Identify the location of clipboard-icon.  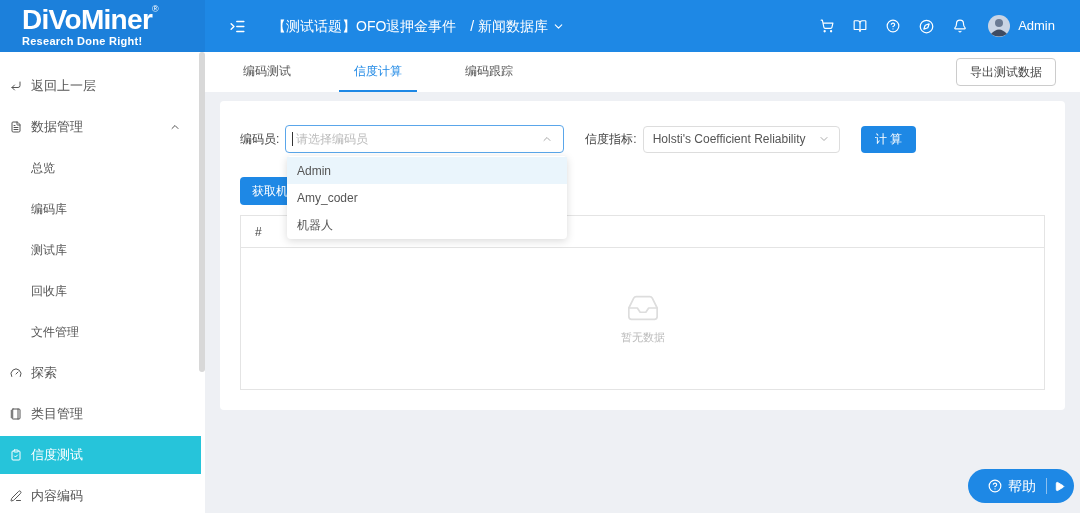
(16, 455).